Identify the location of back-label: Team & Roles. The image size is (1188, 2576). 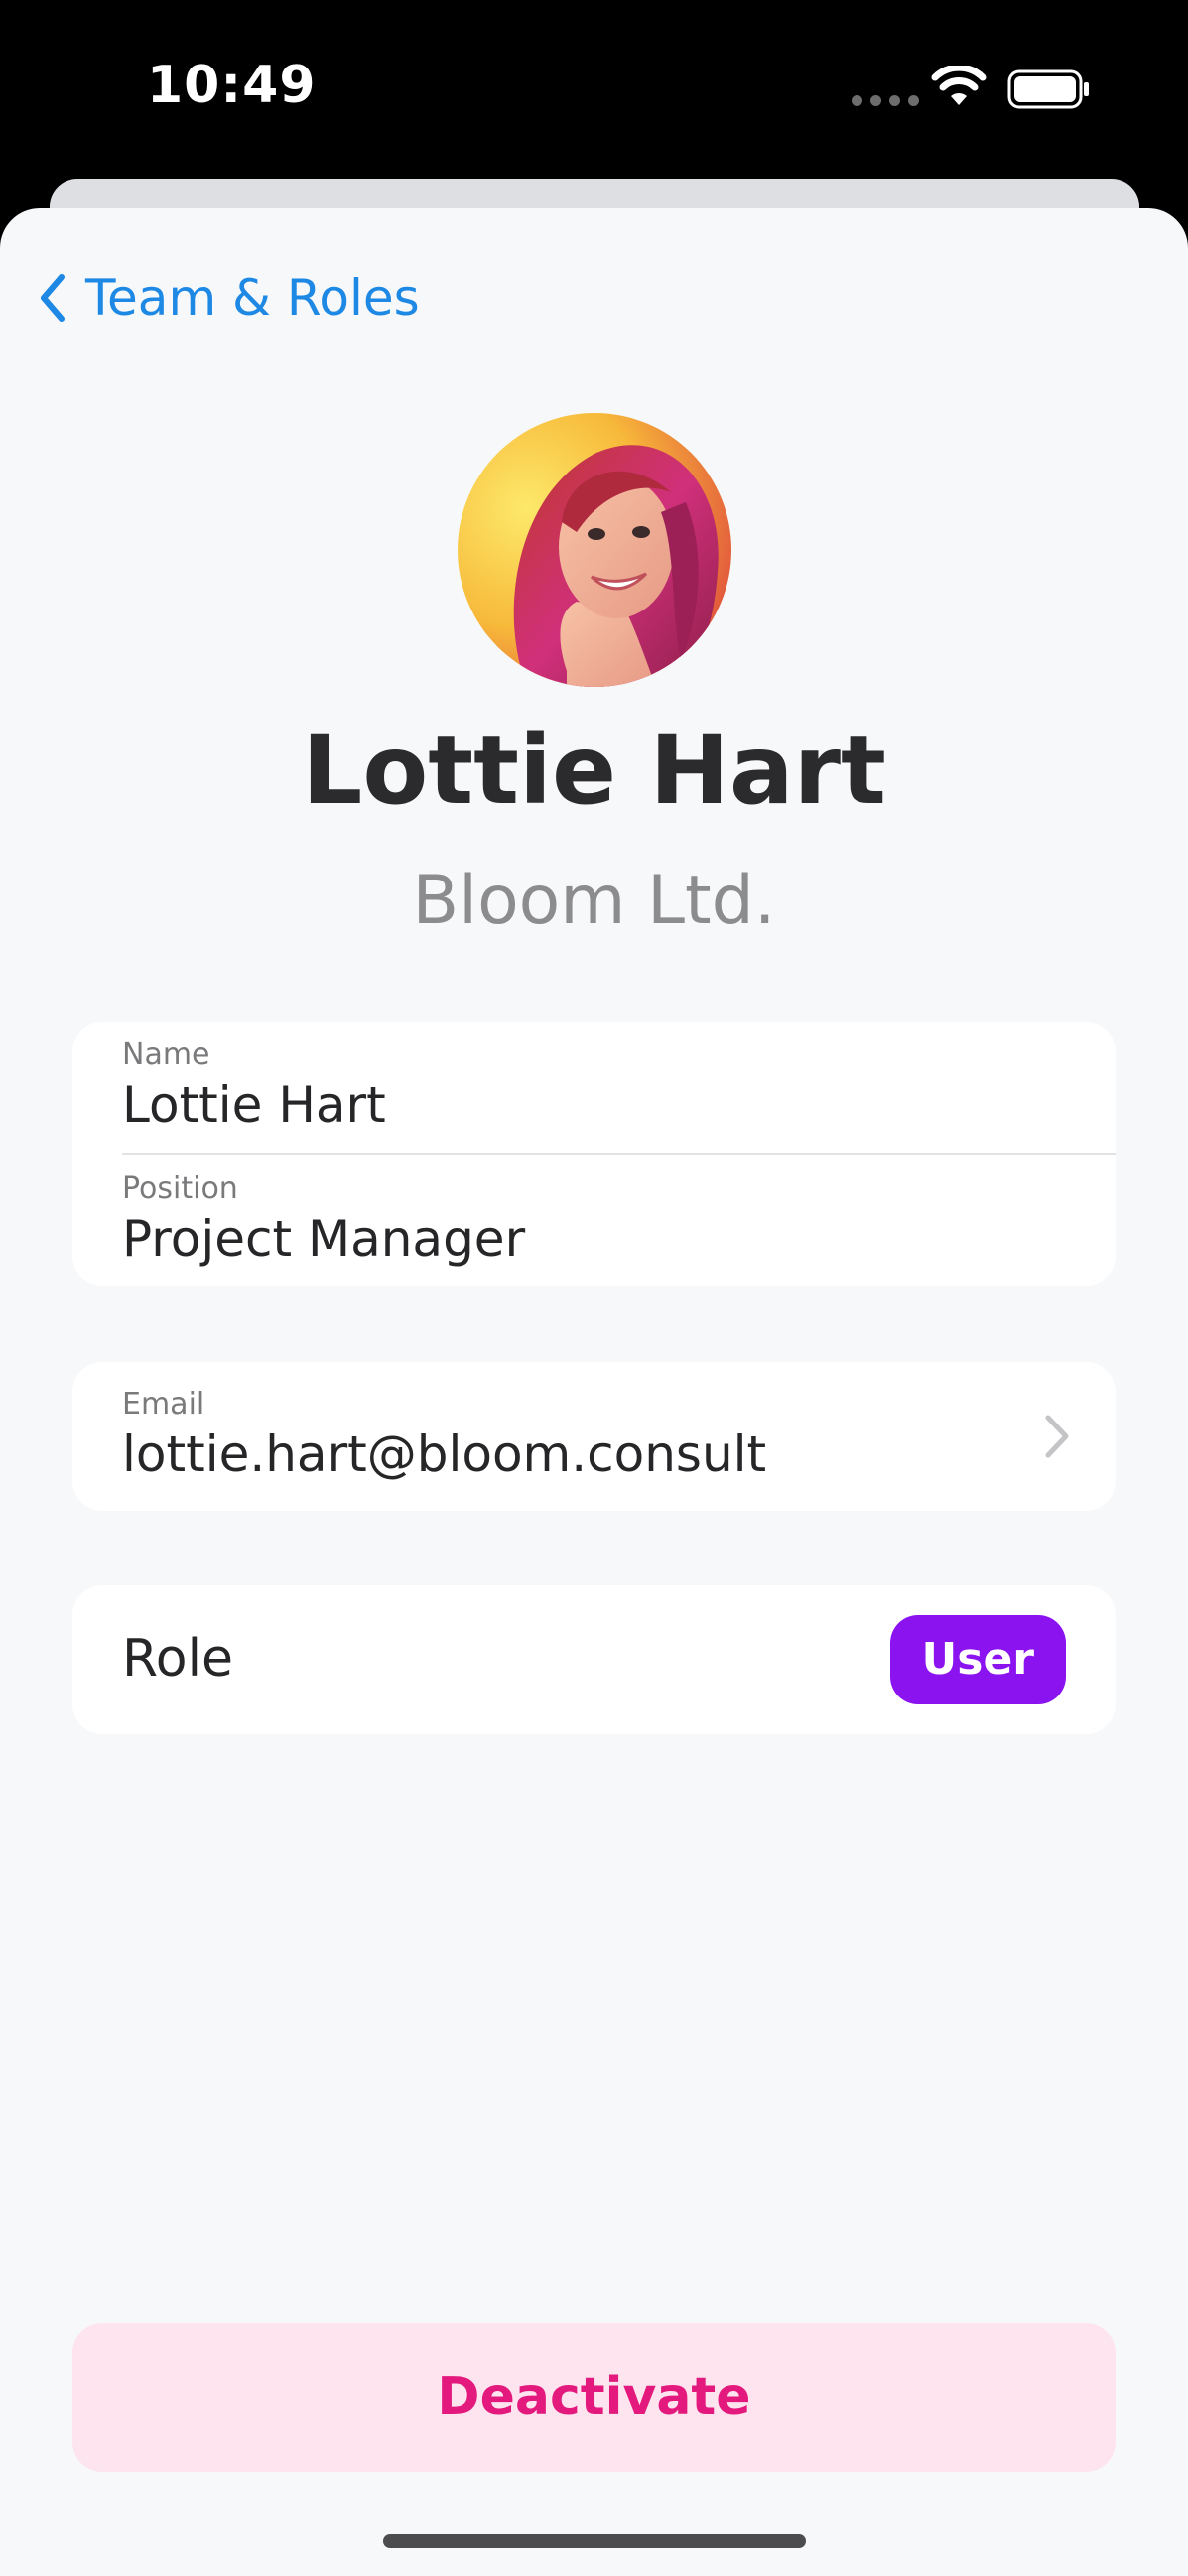
(252, 298).